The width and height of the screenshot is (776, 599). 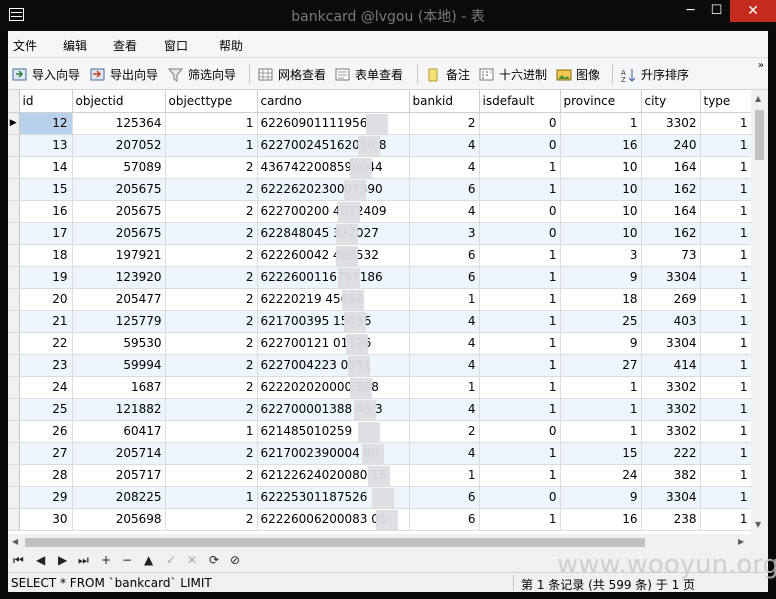 I want to click on table-cell-province: 16, so click(x=601, y=145).